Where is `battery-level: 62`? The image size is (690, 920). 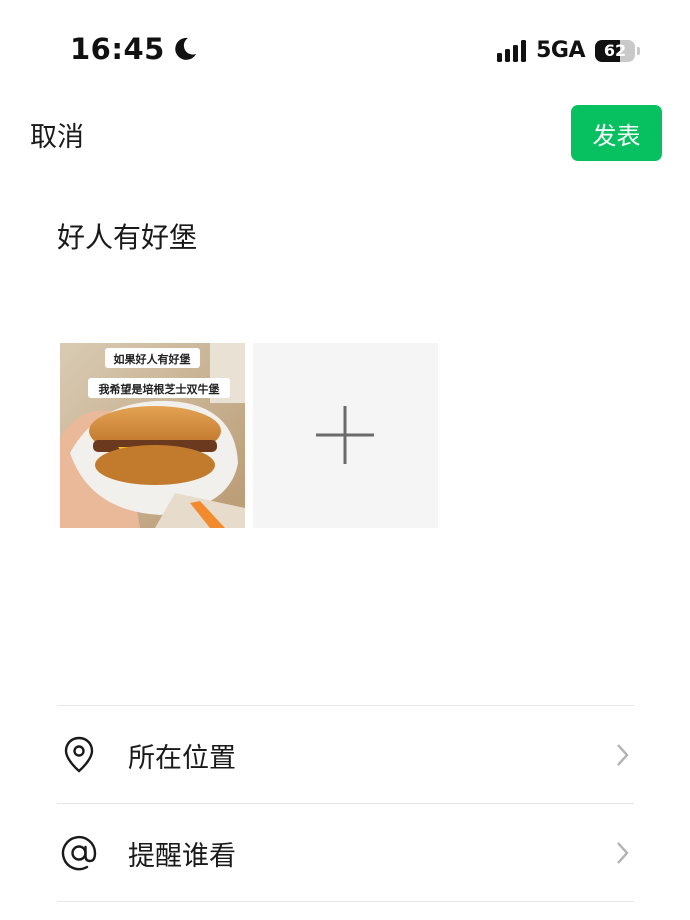
battery-level: 62 is located at coordinates (615, 50).